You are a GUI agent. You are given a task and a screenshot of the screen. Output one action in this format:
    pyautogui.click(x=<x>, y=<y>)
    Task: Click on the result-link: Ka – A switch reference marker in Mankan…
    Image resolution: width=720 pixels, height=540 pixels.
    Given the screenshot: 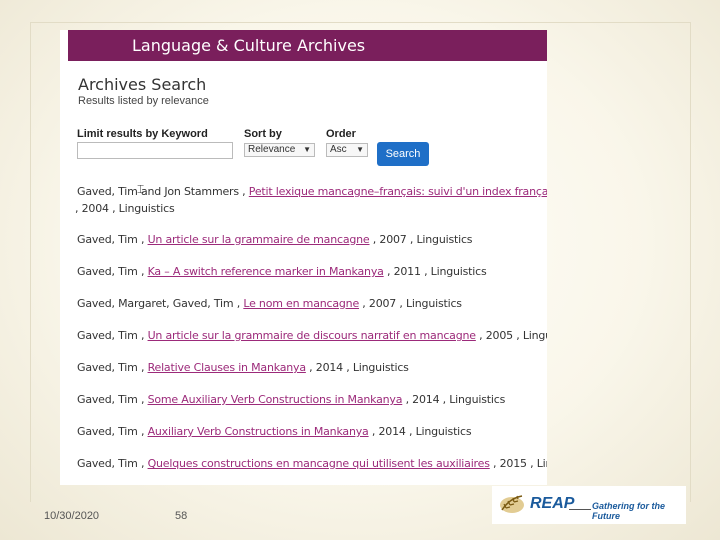 What is the action you would take?
    pyautogui.click(x=266, y=271)
    